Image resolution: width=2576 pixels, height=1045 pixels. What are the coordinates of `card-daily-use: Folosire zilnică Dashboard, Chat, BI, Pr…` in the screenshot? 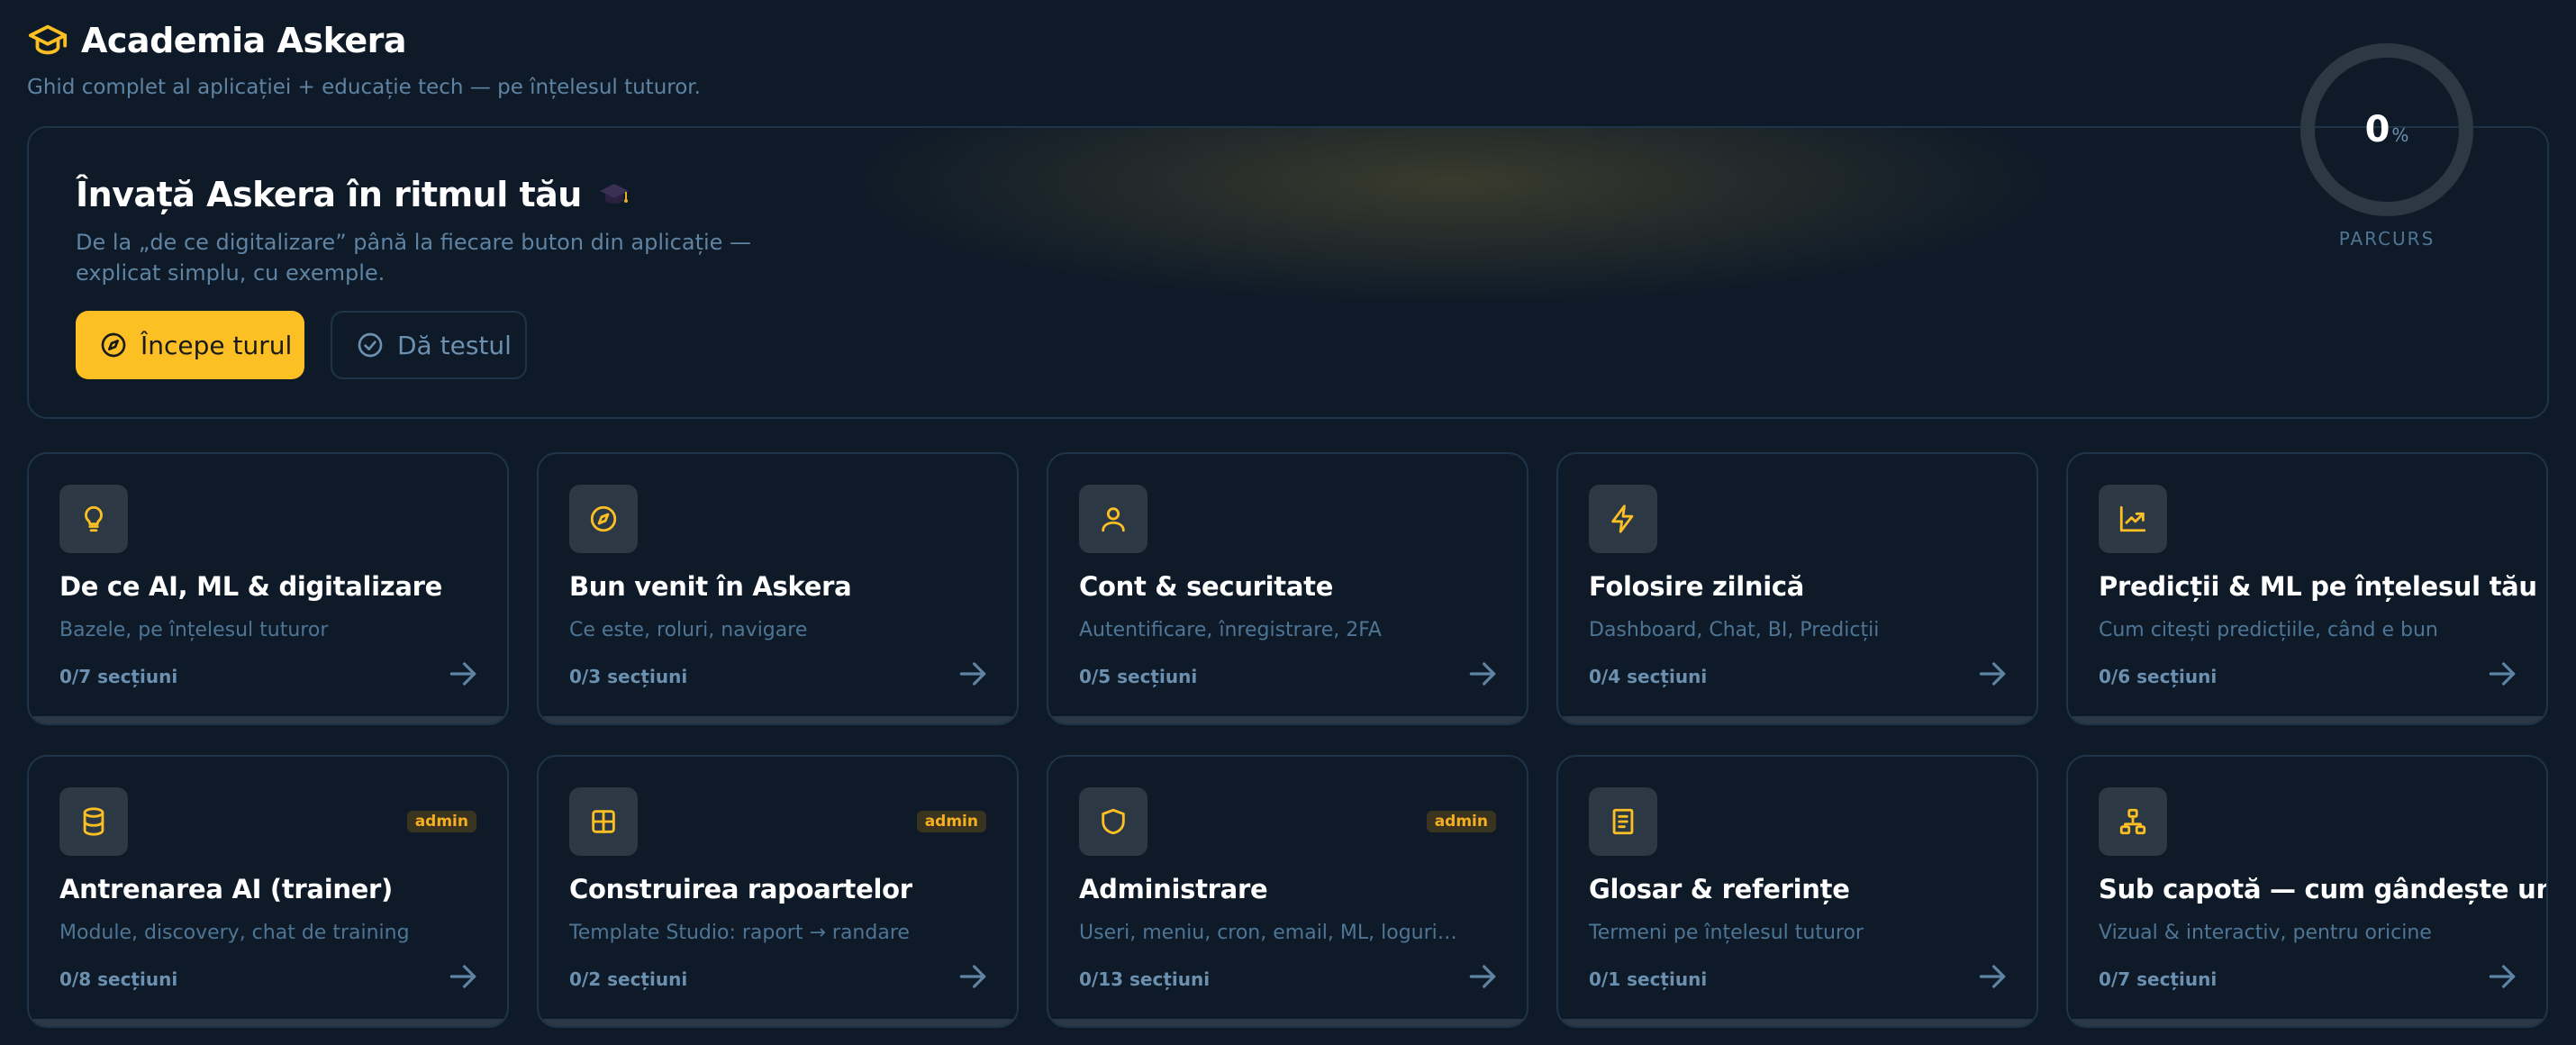 It's located at (1797, 588).